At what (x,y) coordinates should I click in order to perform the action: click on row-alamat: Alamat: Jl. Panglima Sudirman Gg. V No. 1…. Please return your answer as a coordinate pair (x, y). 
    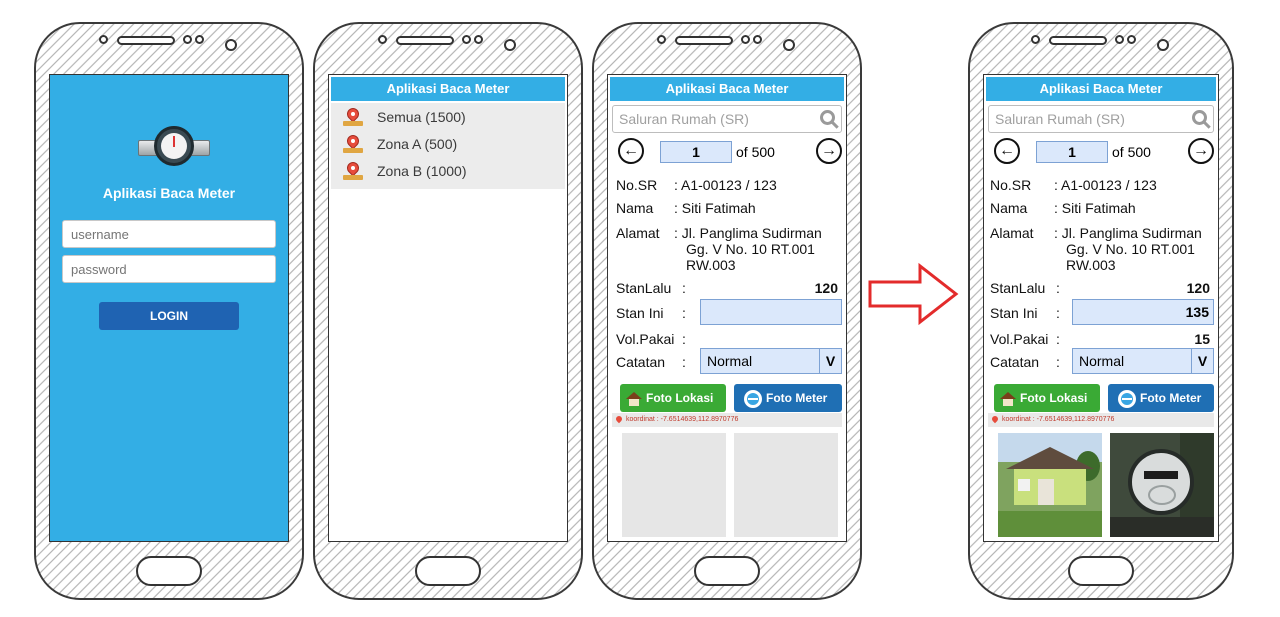
    Looking at the image, I should click on (1100, 252).